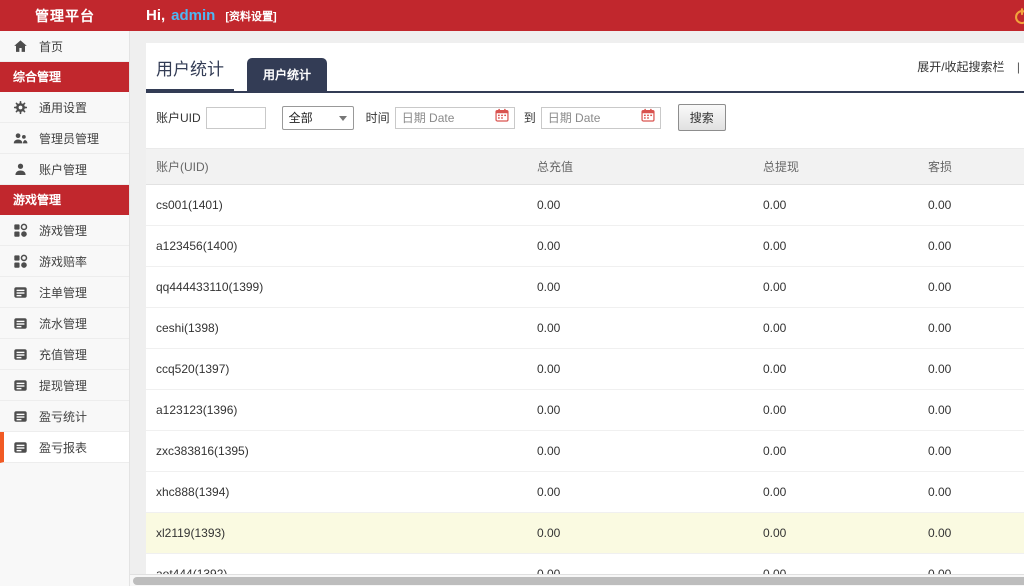 The width and height of the screenshot is (1024, 586). What do you see at coordinates (190, 71) in the screenshot?
I see `page-title: 用户统计` at bounding box center [190, 71].